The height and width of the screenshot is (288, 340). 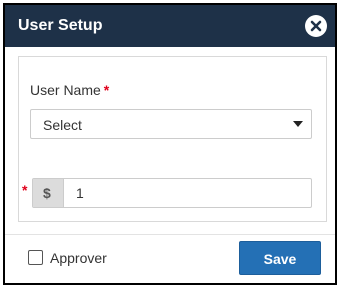 What do you see at coordinates (80, 193) in the screenshot?
I see `amount-input: 1` at bounding box center [80, 193].